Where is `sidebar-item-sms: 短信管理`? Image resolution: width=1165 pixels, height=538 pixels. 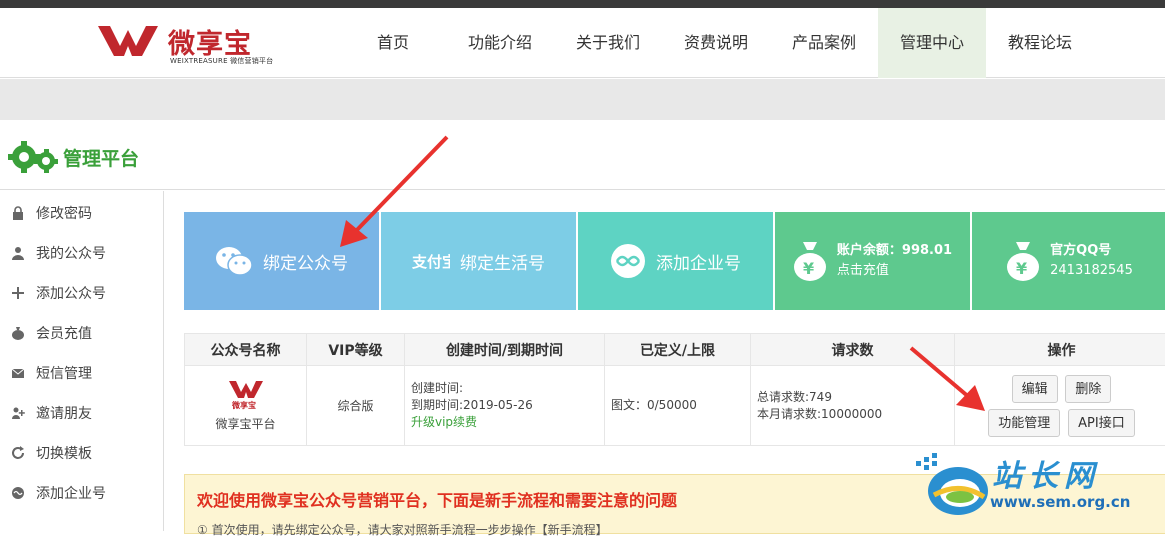
sidebar-item-sms: 短信管理 is located at coordinates (81, 373).